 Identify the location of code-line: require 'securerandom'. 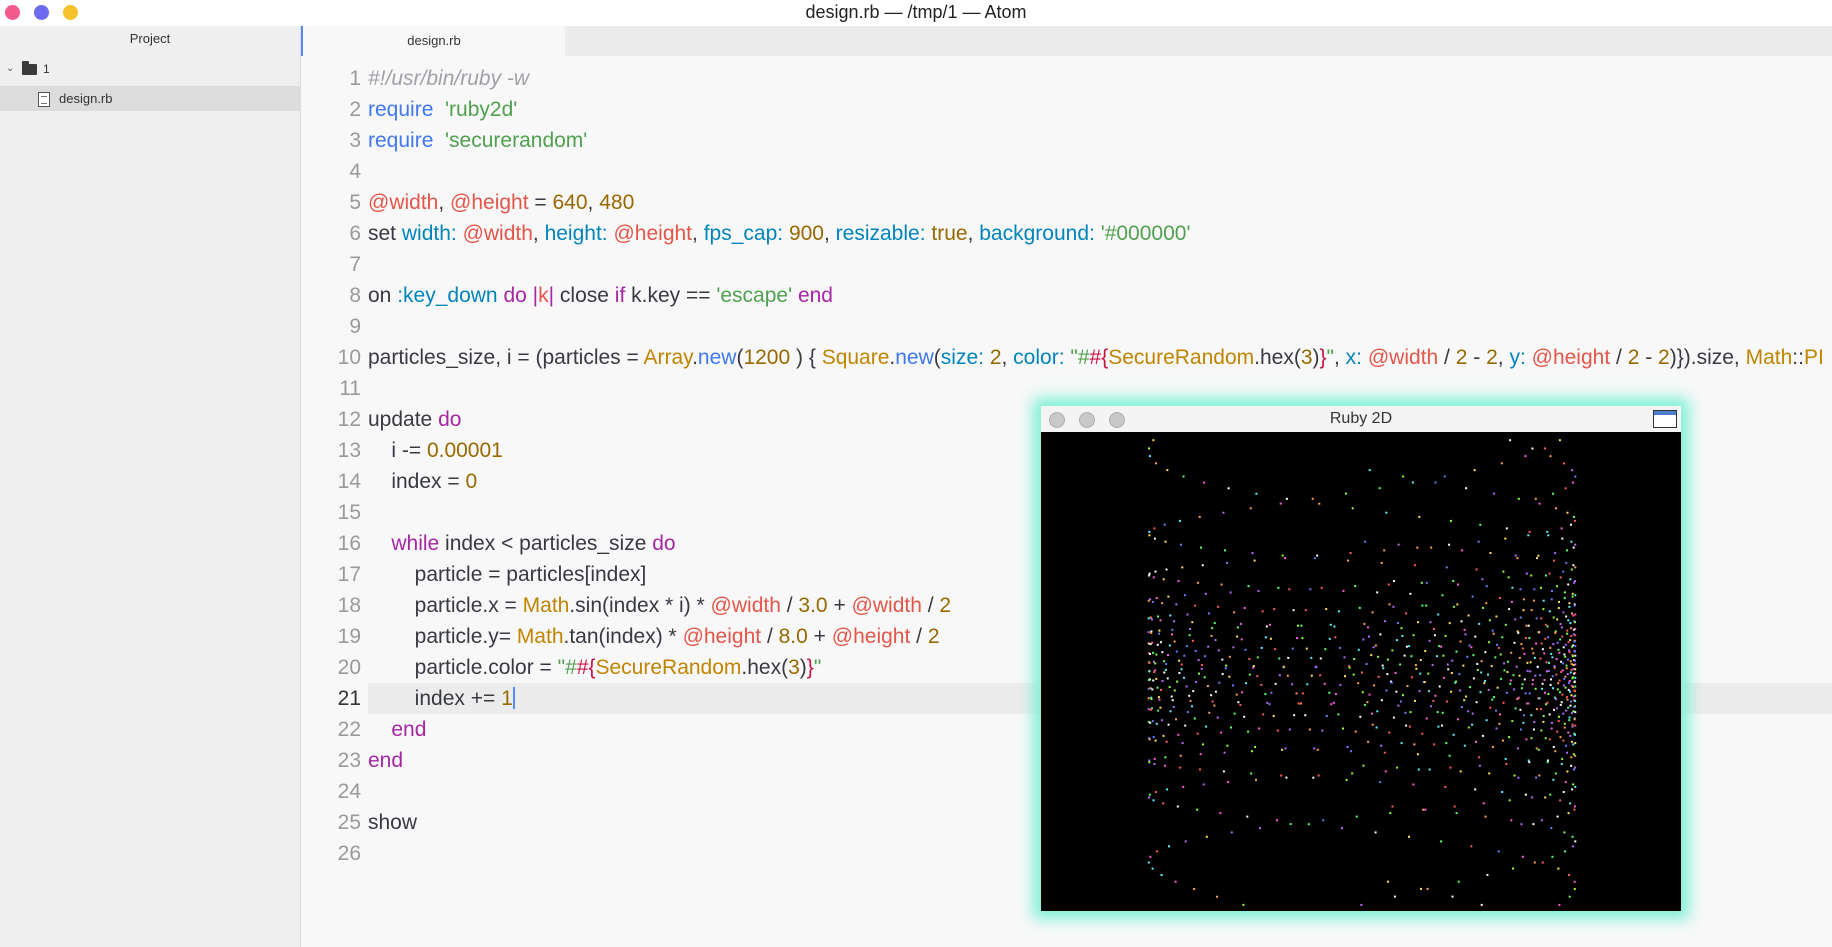
(1100, 140).